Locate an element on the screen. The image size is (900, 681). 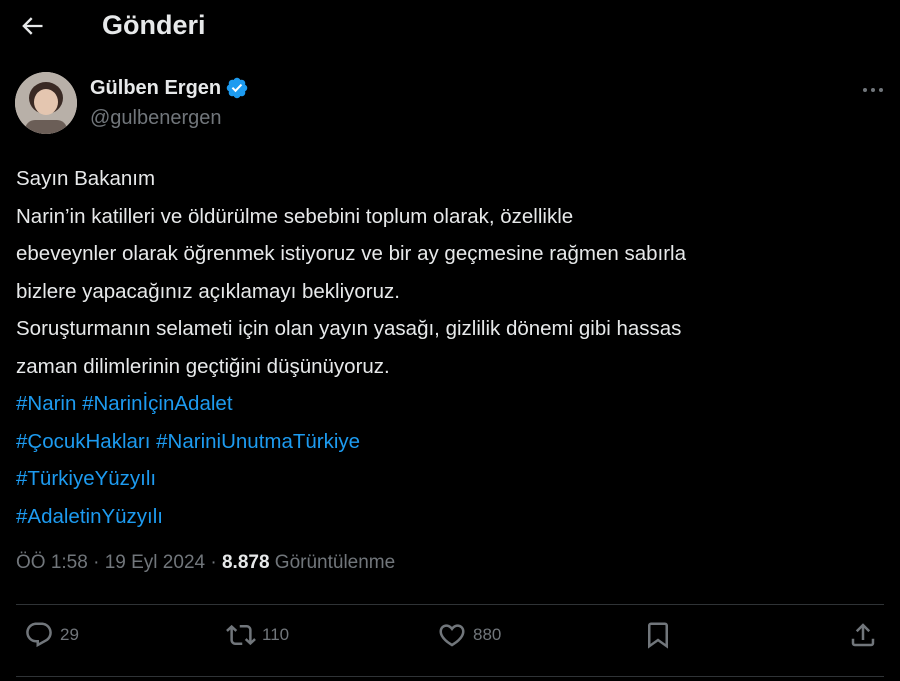
verified-badge-icon is located at coordinates (237, 88).